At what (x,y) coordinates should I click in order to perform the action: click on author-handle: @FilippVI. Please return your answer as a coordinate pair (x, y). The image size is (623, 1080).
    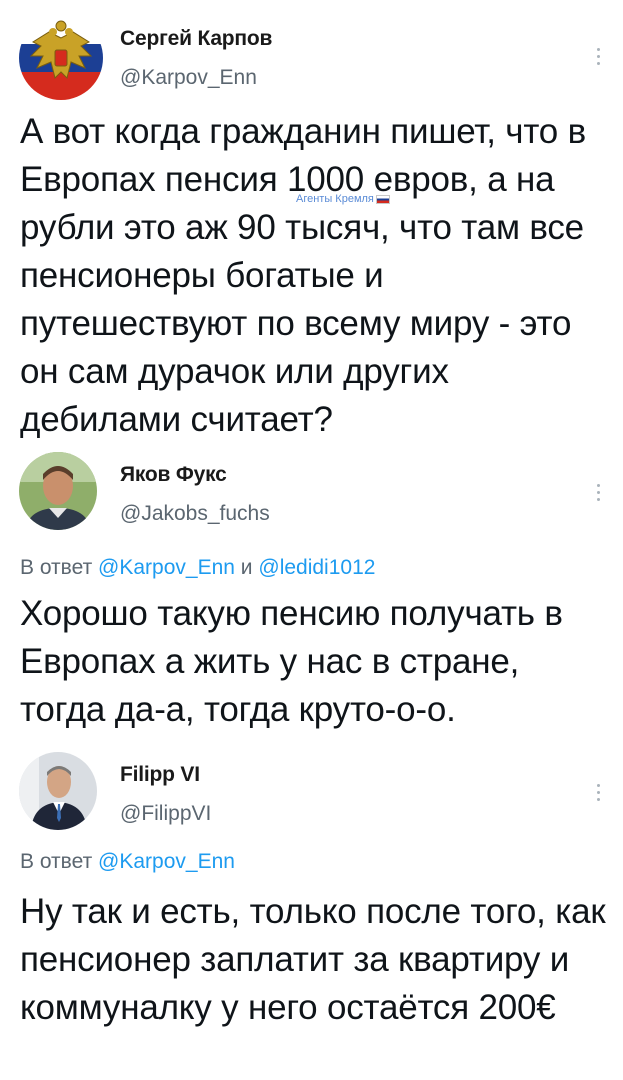
    Looking at the image, I should click on (165, 814).